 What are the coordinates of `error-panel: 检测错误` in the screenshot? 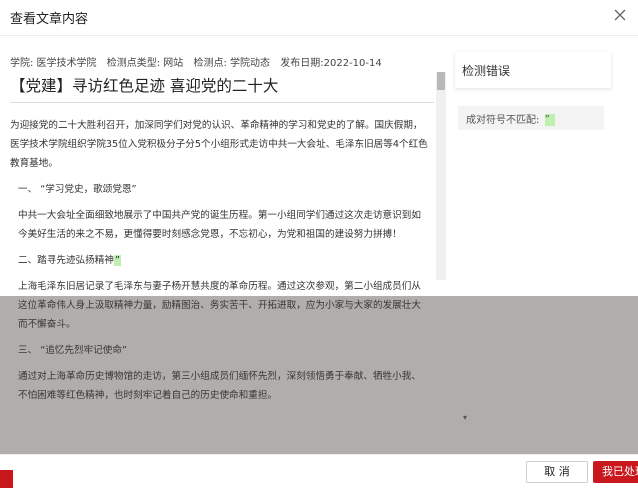 It's located at (533, 70).